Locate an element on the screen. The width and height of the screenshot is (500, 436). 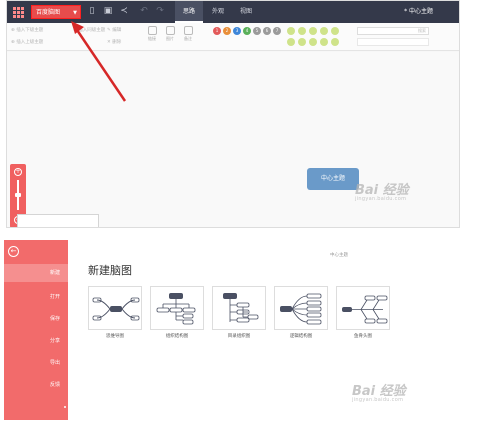
progress-3-icon is located at coordinates (324, 31).